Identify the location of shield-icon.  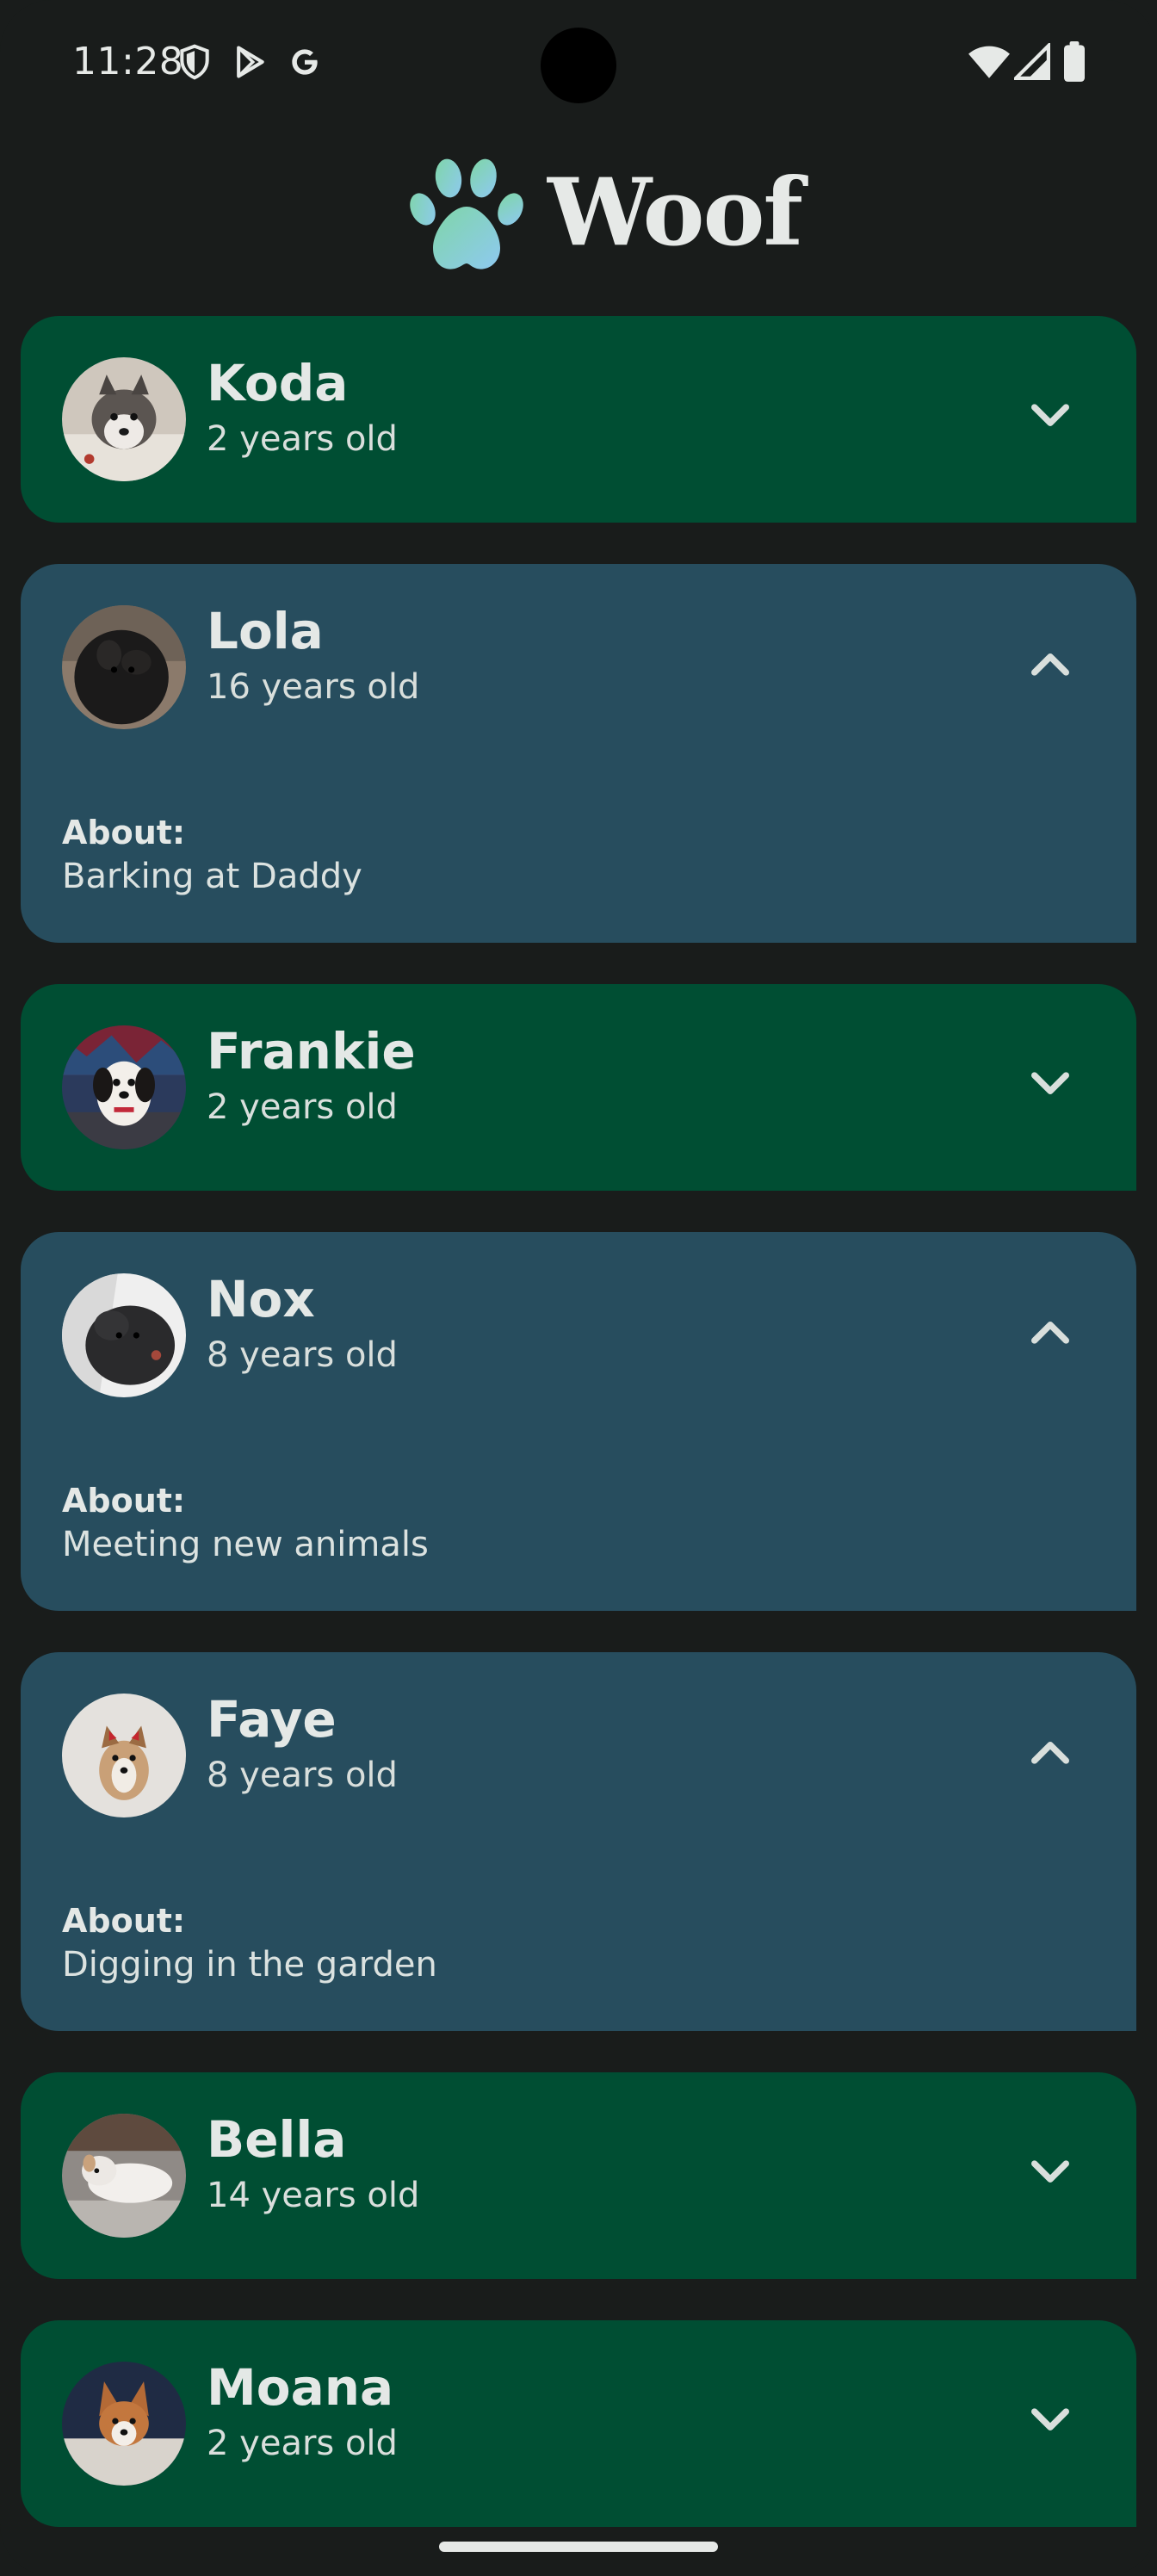
(194, 62).